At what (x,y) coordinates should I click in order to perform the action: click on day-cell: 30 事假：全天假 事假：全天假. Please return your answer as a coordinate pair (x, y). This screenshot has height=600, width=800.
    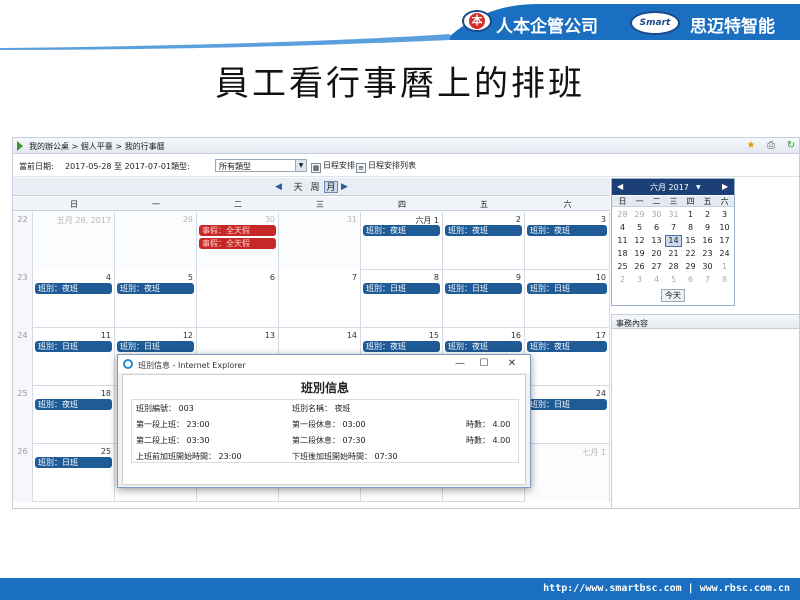
    Looking at the image, I should click on (238, 241).